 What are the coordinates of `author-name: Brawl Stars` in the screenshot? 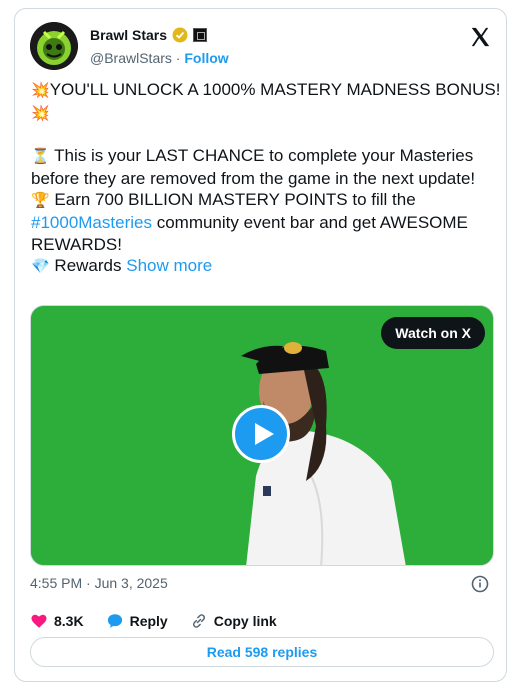 It's located at (128, 35).